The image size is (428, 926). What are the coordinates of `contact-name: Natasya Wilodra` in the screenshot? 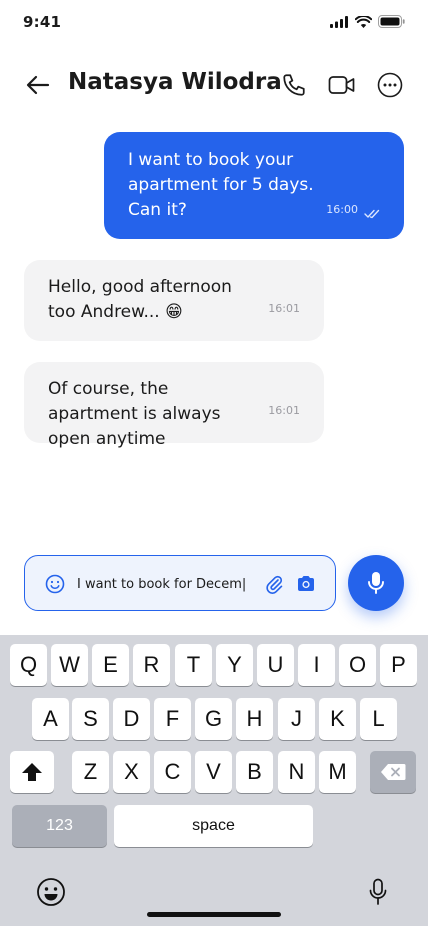 It's located at (175, 82).